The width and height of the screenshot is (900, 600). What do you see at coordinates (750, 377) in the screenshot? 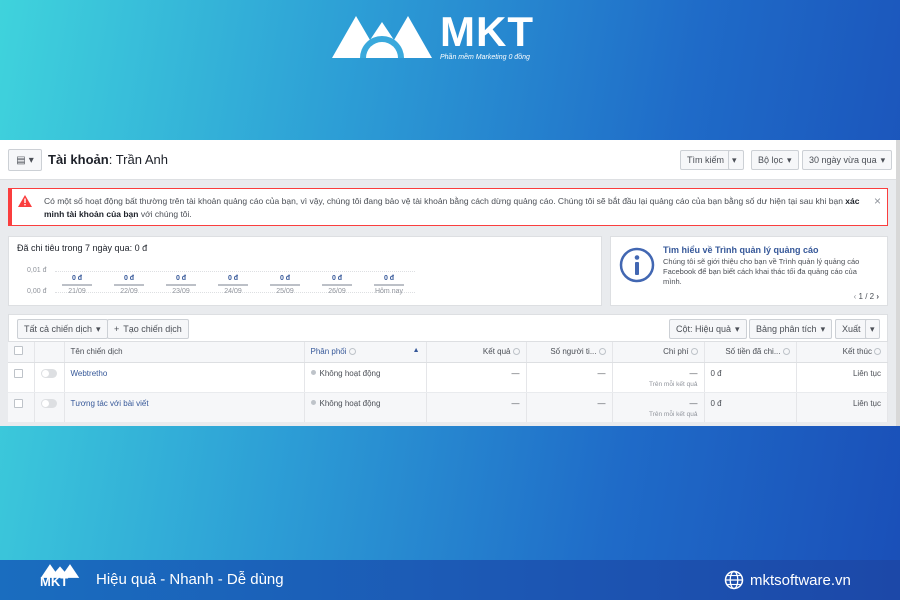
I see `spent-cell: 0 đ` at bounding box center [750, 377].